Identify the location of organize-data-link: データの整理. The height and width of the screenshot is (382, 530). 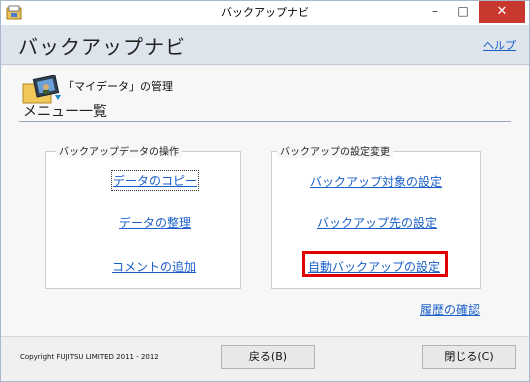
(155, 222).